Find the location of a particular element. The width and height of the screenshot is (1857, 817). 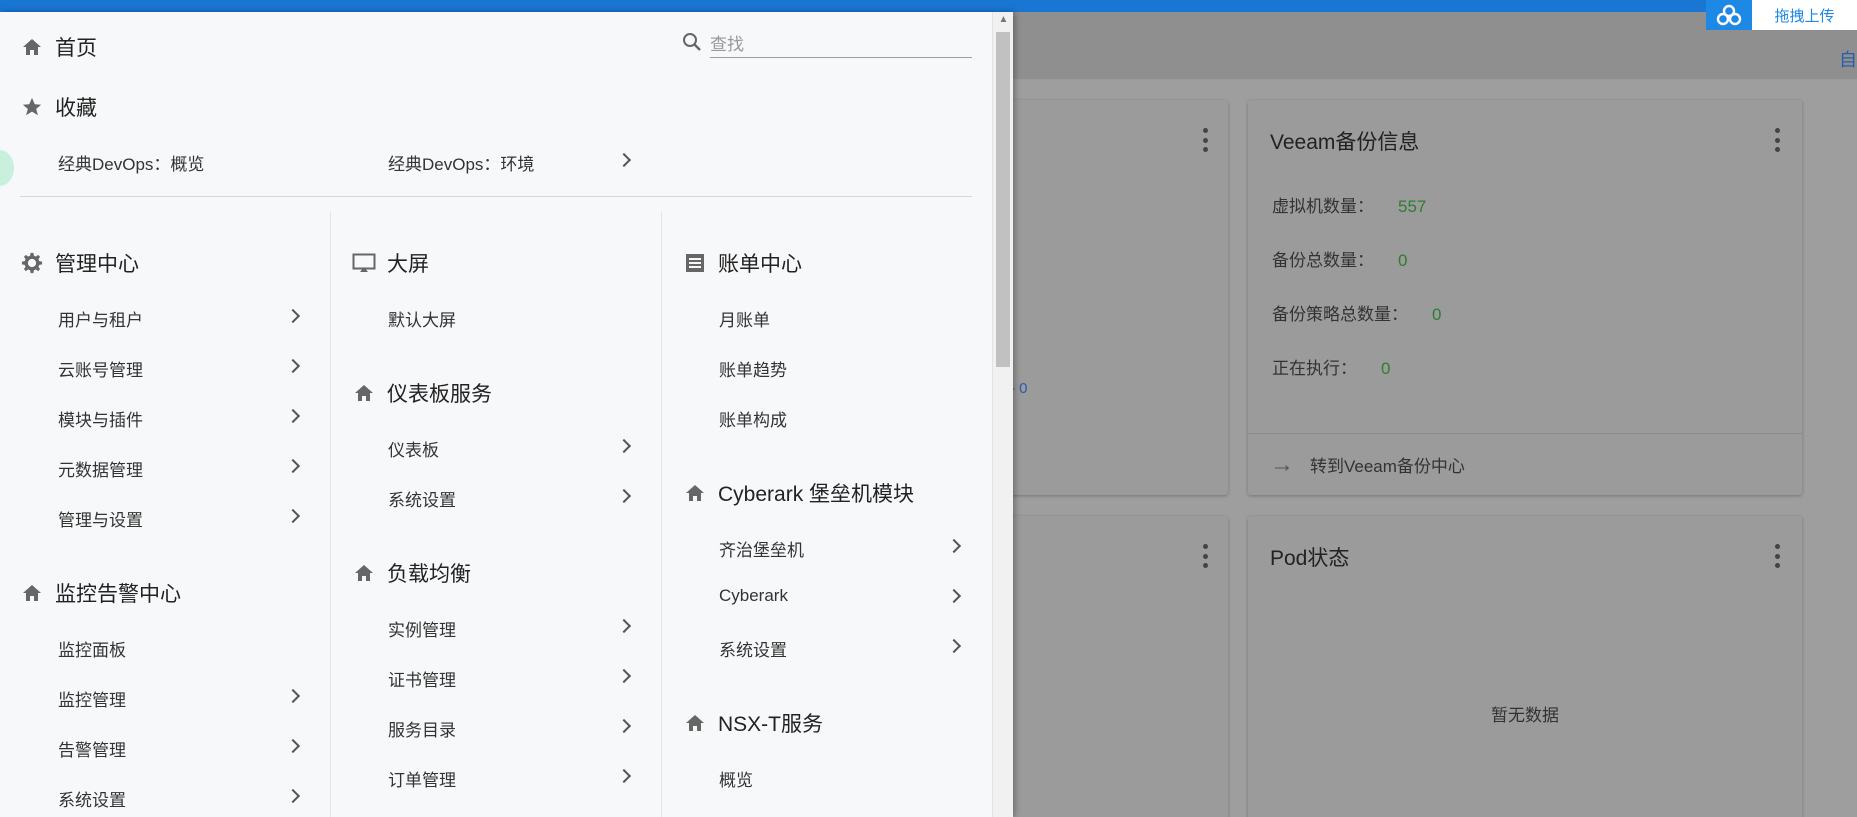

menu-item: 月账单 is located at coordinates (744, 318).